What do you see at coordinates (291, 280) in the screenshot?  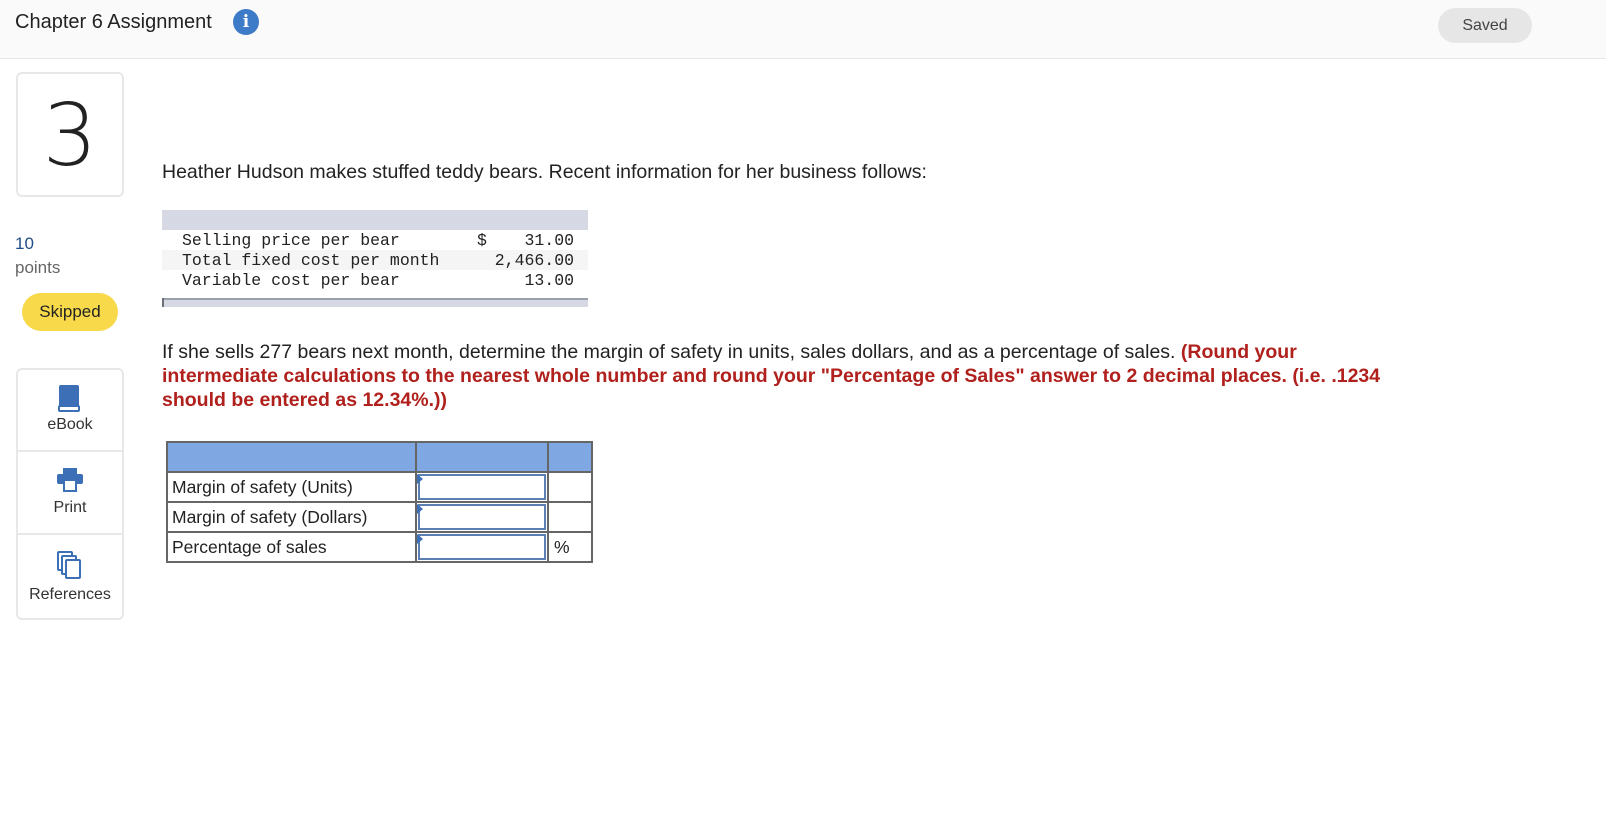 I see `given-row-label: Variable cost per bear` at bounding box center [291, 280].